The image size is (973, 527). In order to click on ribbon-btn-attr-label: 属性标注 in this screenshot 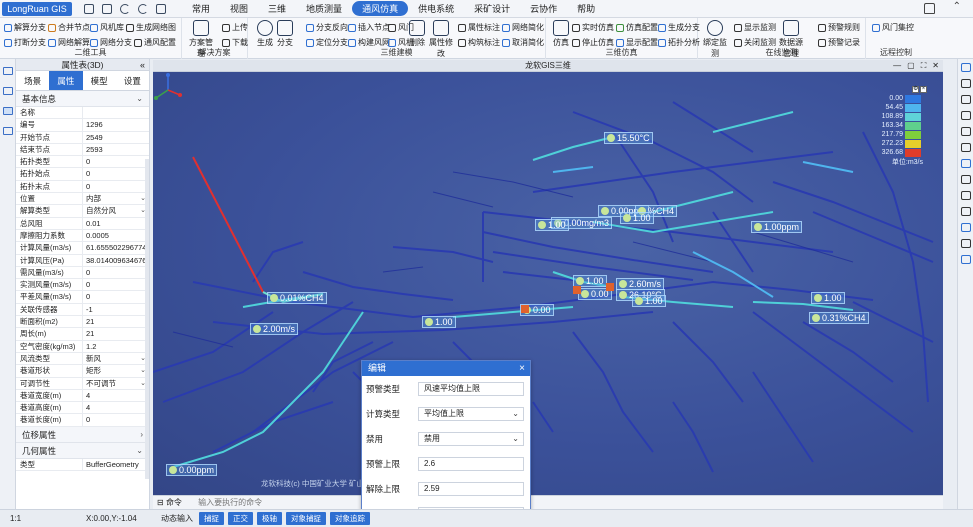, I will do `click(479, 27)`.